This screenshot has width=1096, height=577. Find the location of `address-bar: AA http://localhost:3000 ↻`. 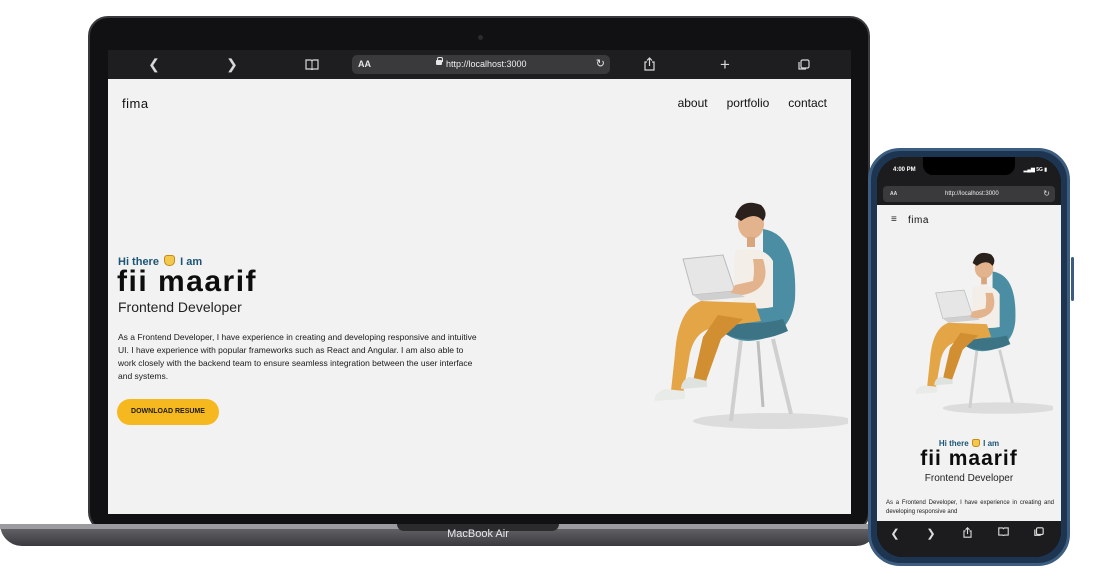

address-bar: AA http://localhost:3000 ↻ is located at coordinates (481, 64).